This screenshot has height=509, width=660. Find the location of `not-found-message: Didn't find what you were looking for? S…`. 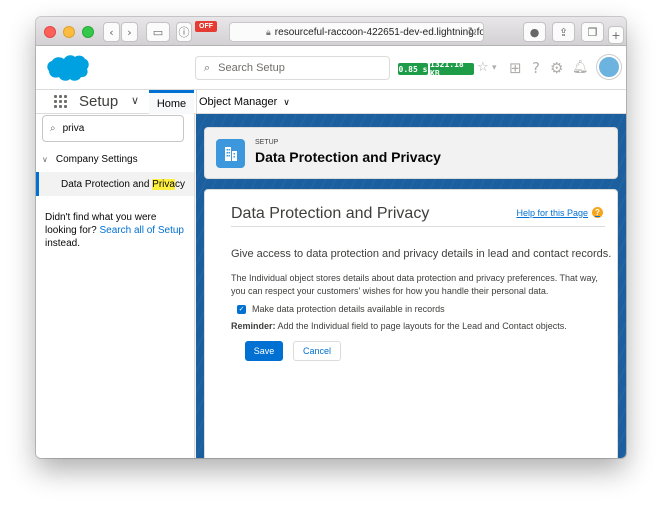

not-found-message: Didn't find what you were looking for? S… is located at coordinates (114, 230).